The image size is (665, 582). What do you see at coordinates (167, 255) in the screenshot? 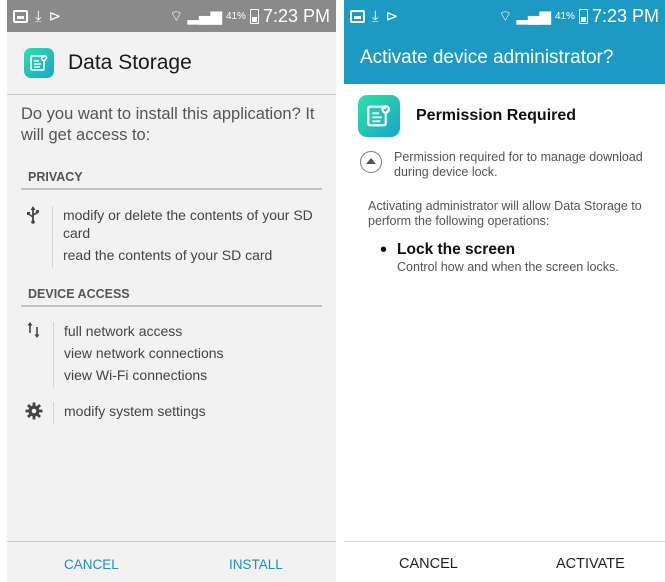
I see `permission-line: read the contents of your SD card` at bounding box center [167, 255].